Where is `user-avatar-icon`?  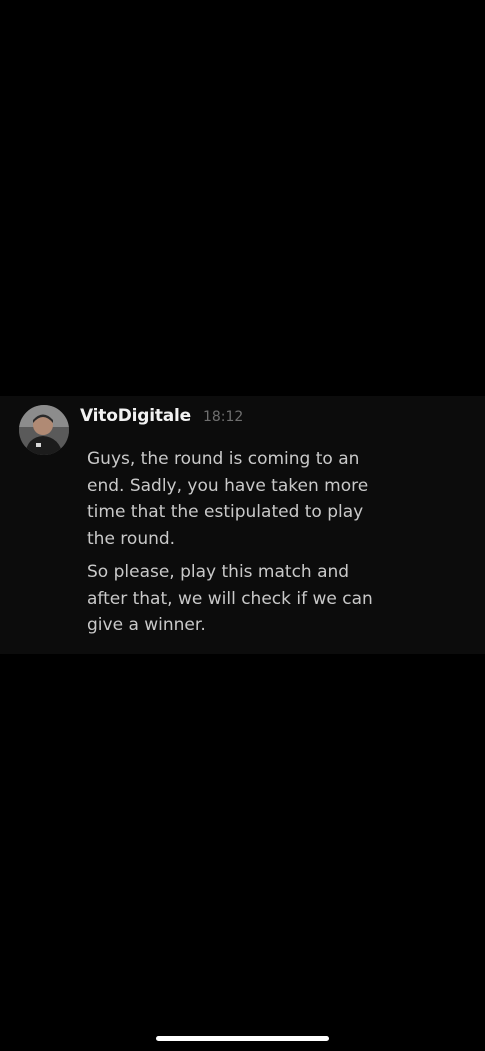 user-avatar-icon is located at coordinates (44, 430).